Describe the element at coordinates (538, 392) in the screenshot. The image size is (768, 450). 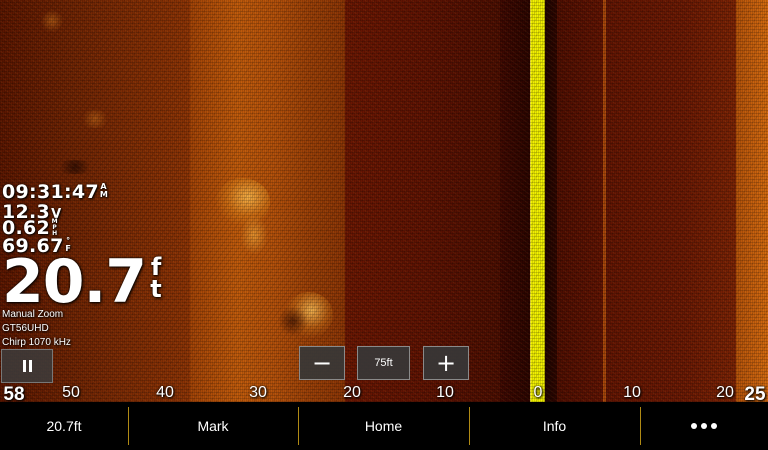
I see `range-tick: 0` at that location.